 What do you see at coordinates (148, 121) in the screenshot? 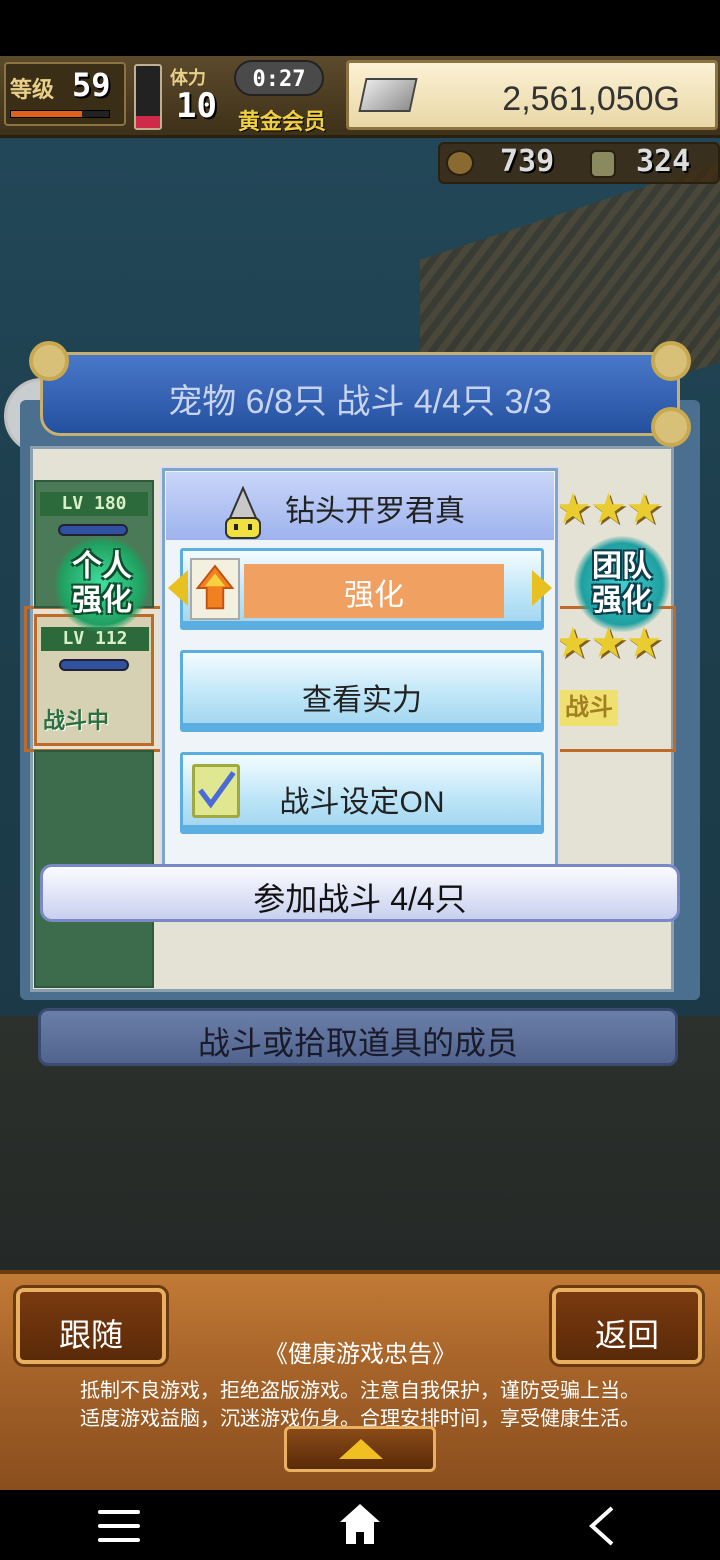
I see `stamina-gauge-fill` at bounding box center [148, 121].